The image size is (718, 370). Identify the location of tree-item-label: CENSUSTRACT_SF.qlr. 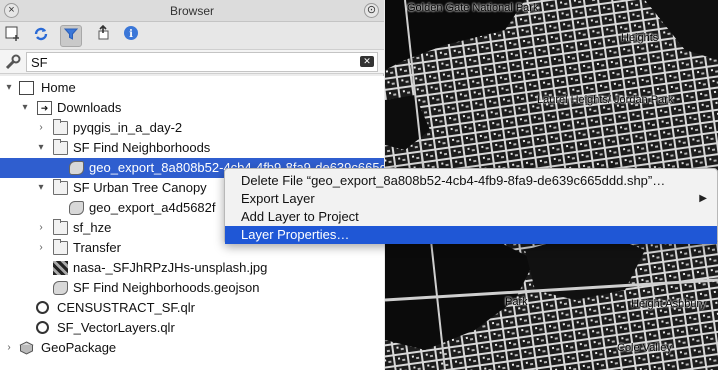
(126, 307).